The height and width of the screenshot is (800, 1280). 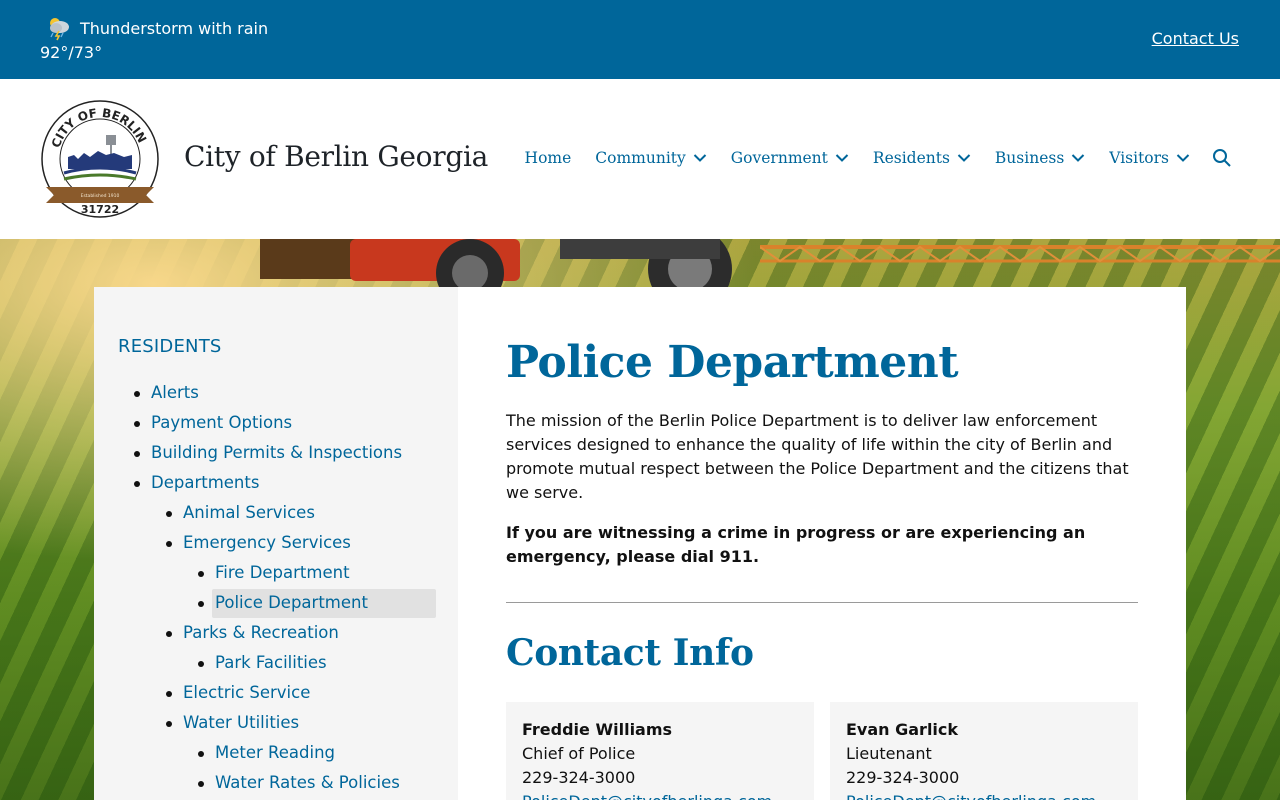 I want to click on contact-name: Freddie Williams, so click(x=597, y=729).